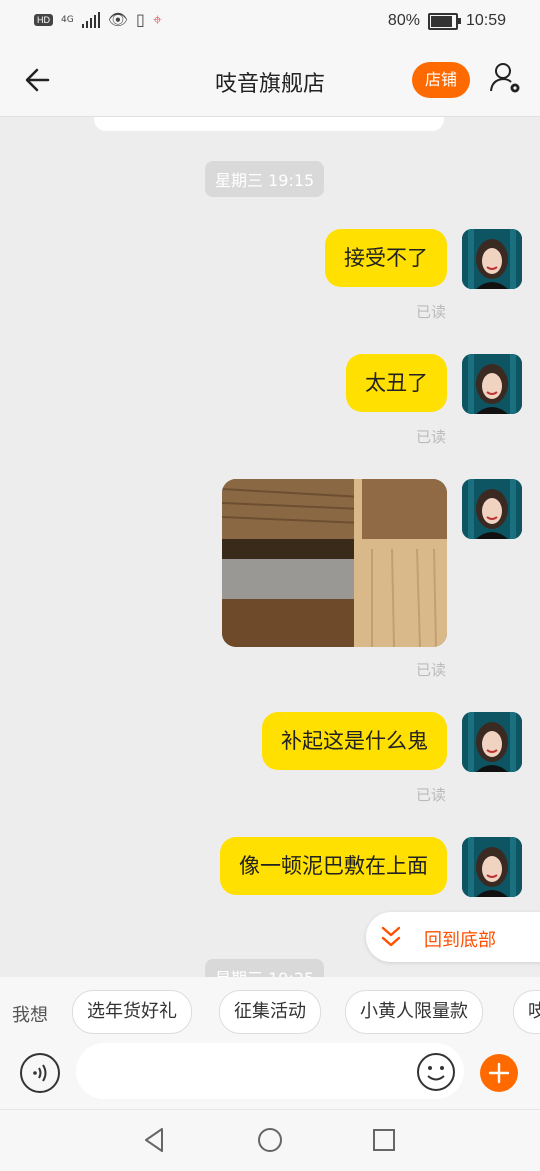  Describe the element at coordinates (265, 179) in the screenshot. I see `timestamp: 星期三 19:15` at that location.